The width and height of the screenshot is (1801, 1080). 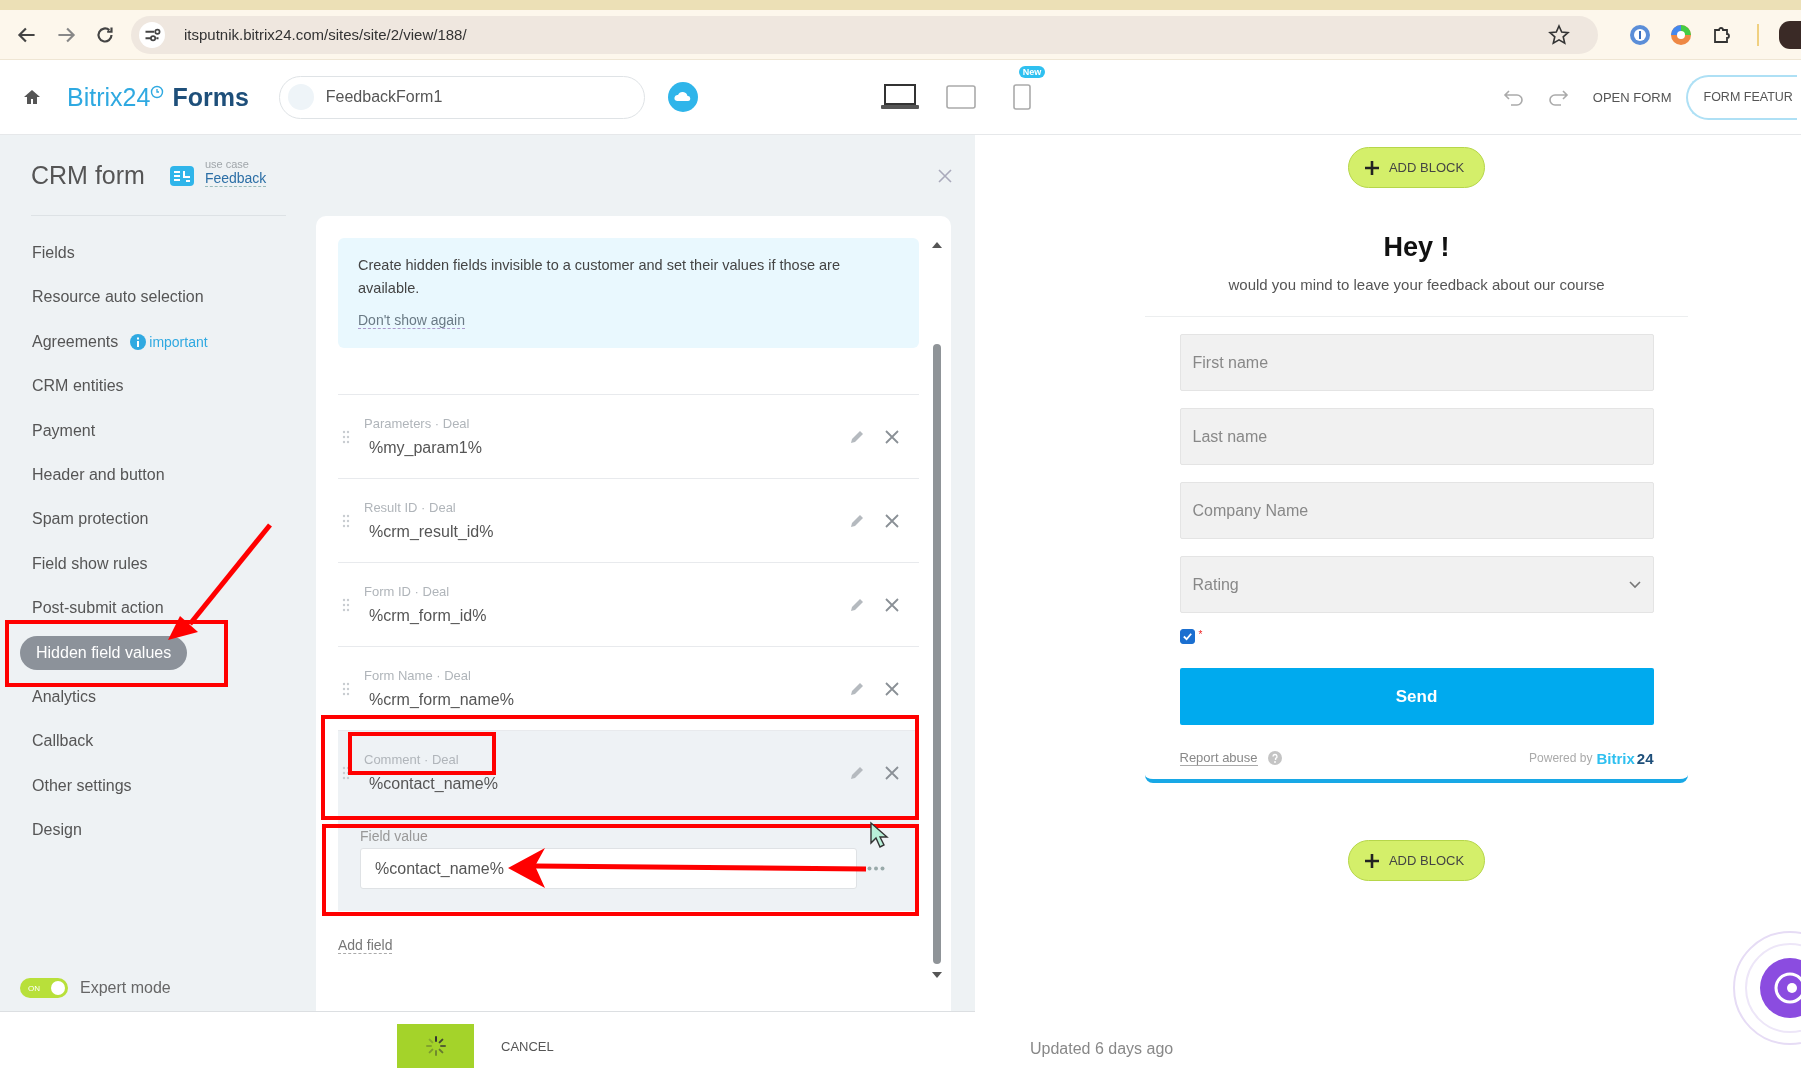 What do you see at coordinates (117, 297) in the screenshot?
I see `sidebar-item: Resource auto selection` at bounding box center [117, 297].